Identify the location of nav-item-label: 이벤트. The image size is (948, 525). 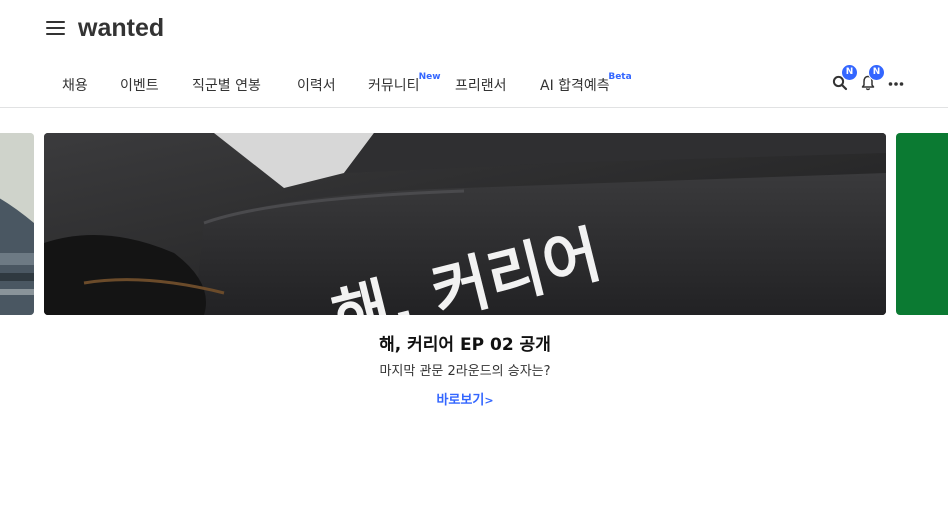
(139, 86).